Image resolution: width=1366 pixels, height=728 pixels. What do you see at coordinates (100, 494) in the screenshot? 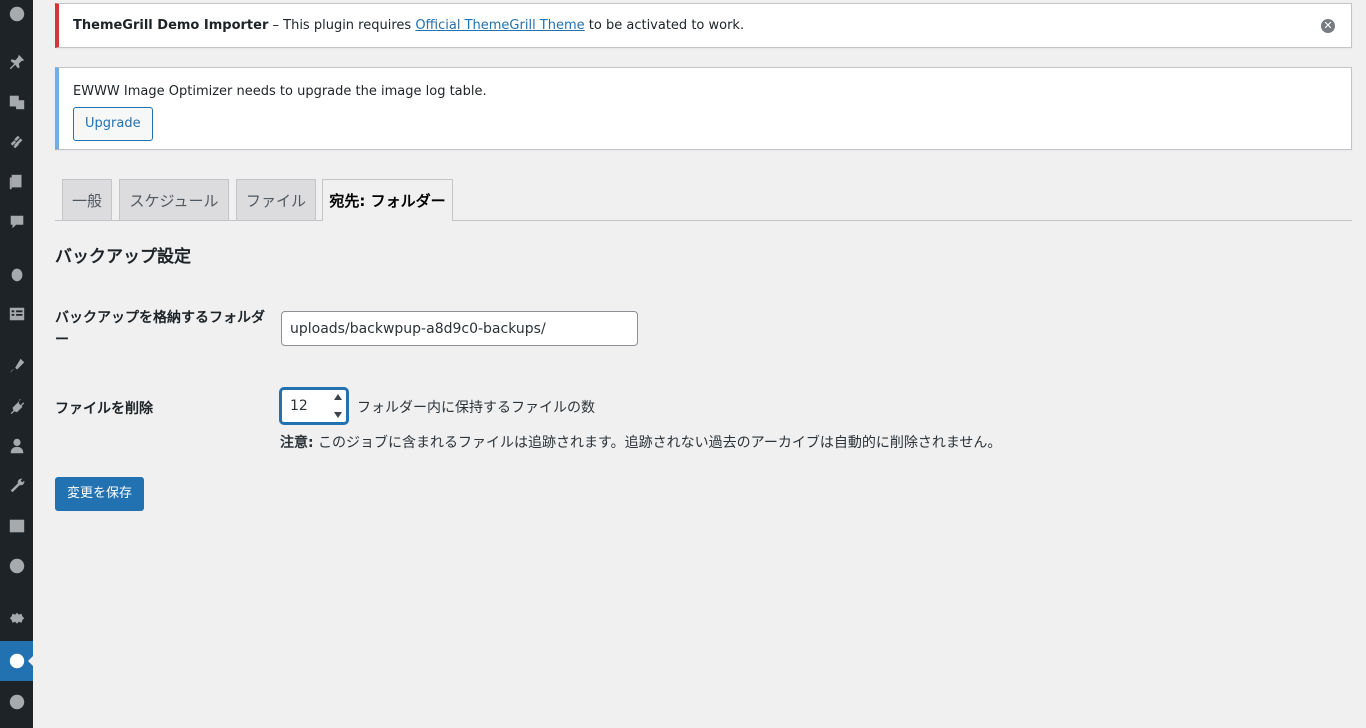
I see `save-changes-button: 変更を保存` at bounding box center [100, 494].